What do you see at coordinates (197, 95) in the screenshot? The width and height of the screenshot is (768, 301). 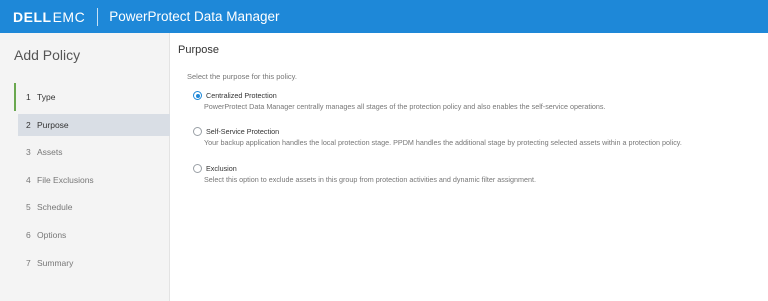 I see `radio-centralized-protection` at bounding box center [197, 95].